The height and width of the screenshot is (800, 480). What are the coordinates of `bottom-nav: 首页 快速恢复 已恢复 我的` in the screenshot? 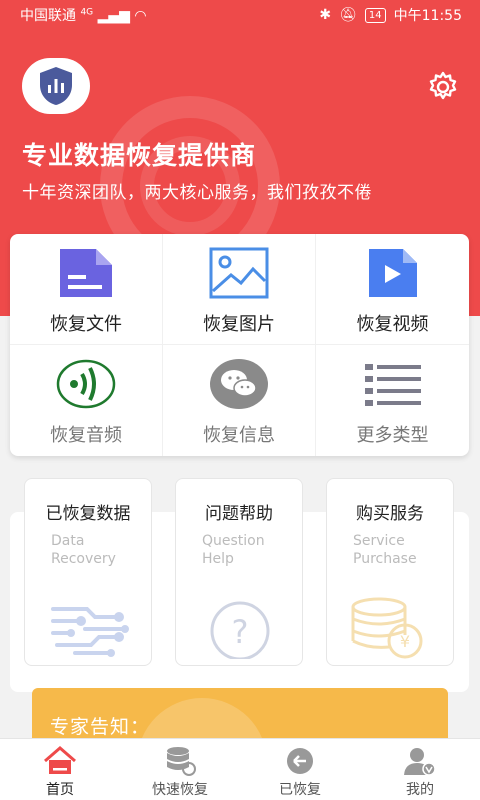 It's located at (240, 769).